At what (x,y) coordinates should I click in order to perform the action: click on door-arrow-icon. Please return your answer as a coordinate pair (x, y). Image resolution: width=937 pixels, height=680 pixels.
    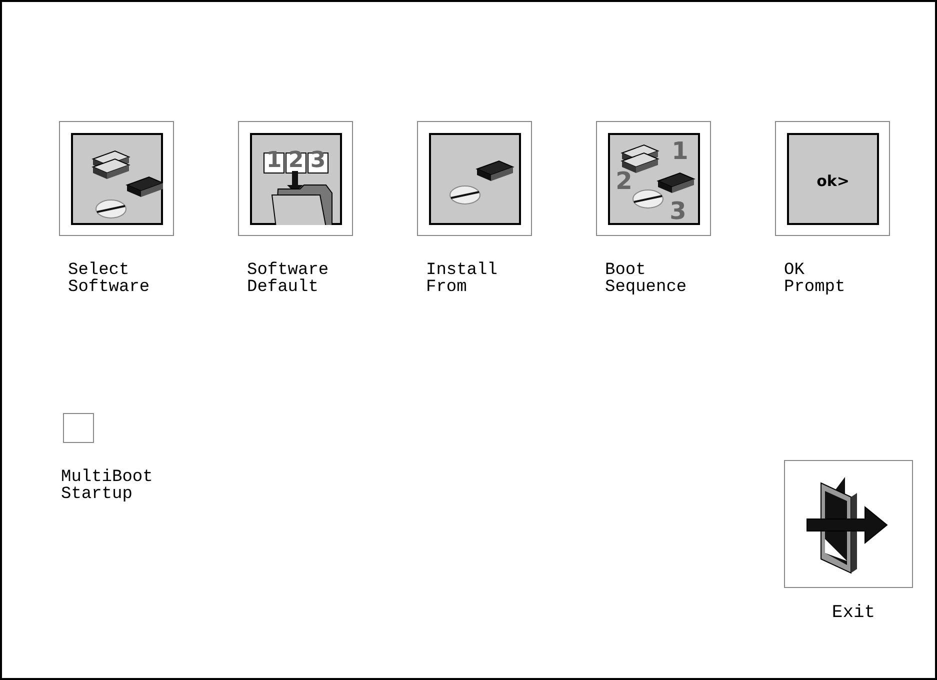
    Looking at the image, I should click on (847, 525).